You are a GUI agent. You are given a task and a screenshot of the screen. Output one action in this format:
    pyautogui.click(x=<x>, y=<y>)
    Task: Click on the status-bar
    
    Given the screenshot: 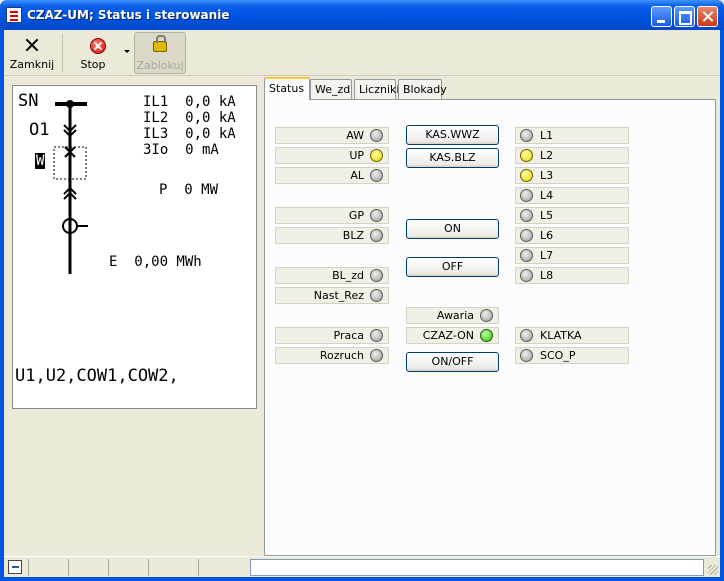 What is the action you would take?
    pyautogui.click(x=362, y=566)
    